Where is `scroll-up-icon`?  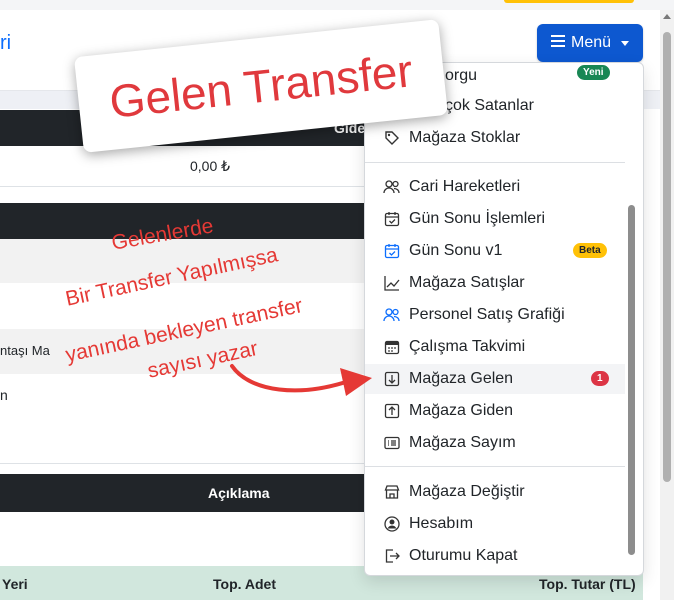 scroll-up-icon is located at coordinates (667, 16).